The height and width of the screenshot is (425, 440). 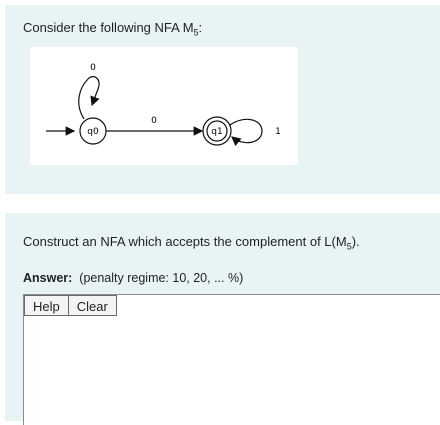 What do you see at coordinates (108, 27) in the screenshot?
I see `question-text-main: Consider the following NFA M` at bounding box center [108, 27].